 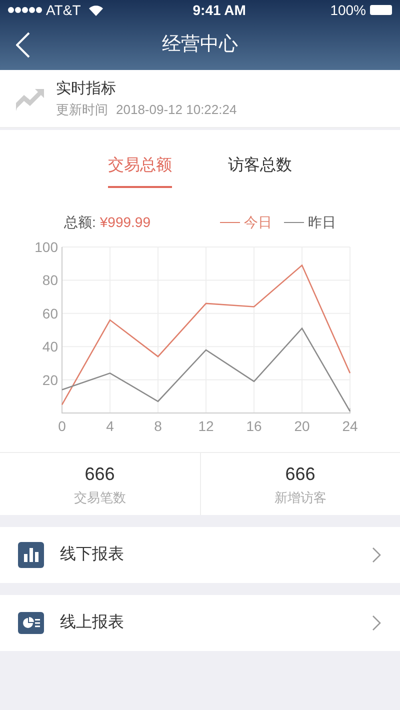 What do you see at coordinates (30, 98) in the screenshot?
I see `trend-chart-icon` at bounding box center [30, 98].